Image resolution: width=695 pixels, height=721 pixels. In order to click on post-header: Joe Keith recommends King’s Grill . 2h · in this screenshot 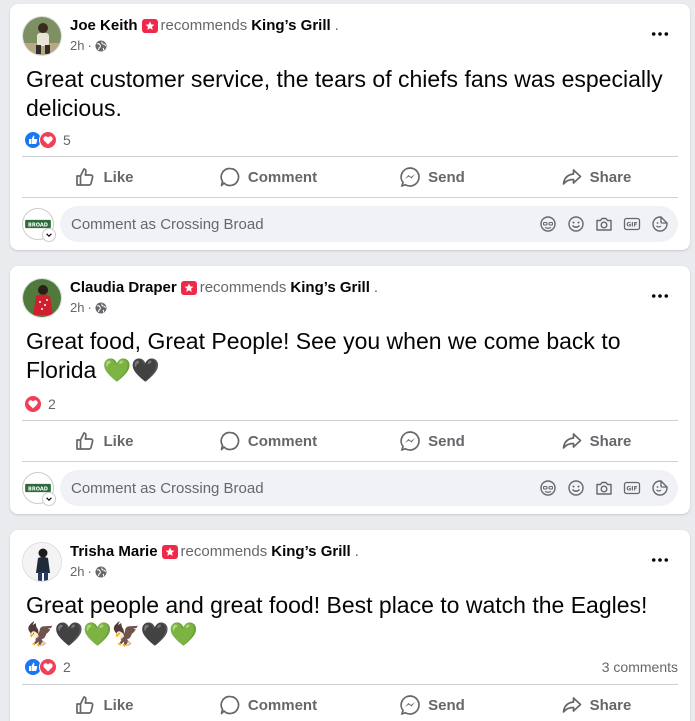, I will do `click(348, 36)`.